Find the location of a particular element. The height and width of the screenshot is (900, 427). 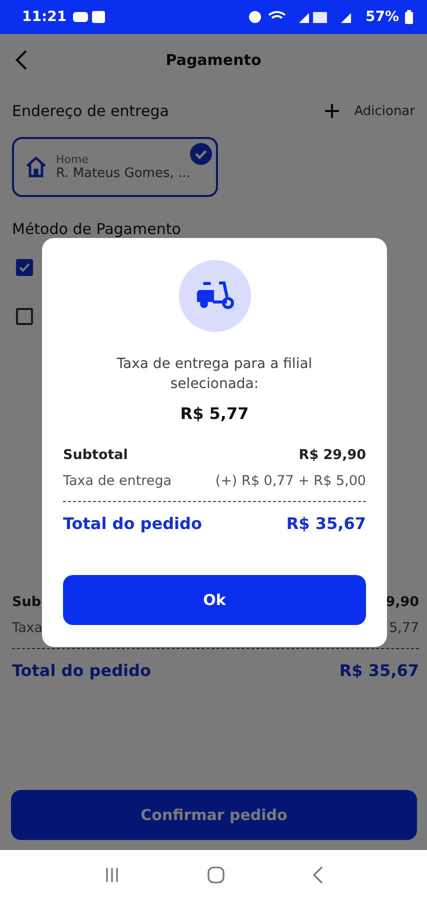

house-icon is located at coordinates (36, 167).